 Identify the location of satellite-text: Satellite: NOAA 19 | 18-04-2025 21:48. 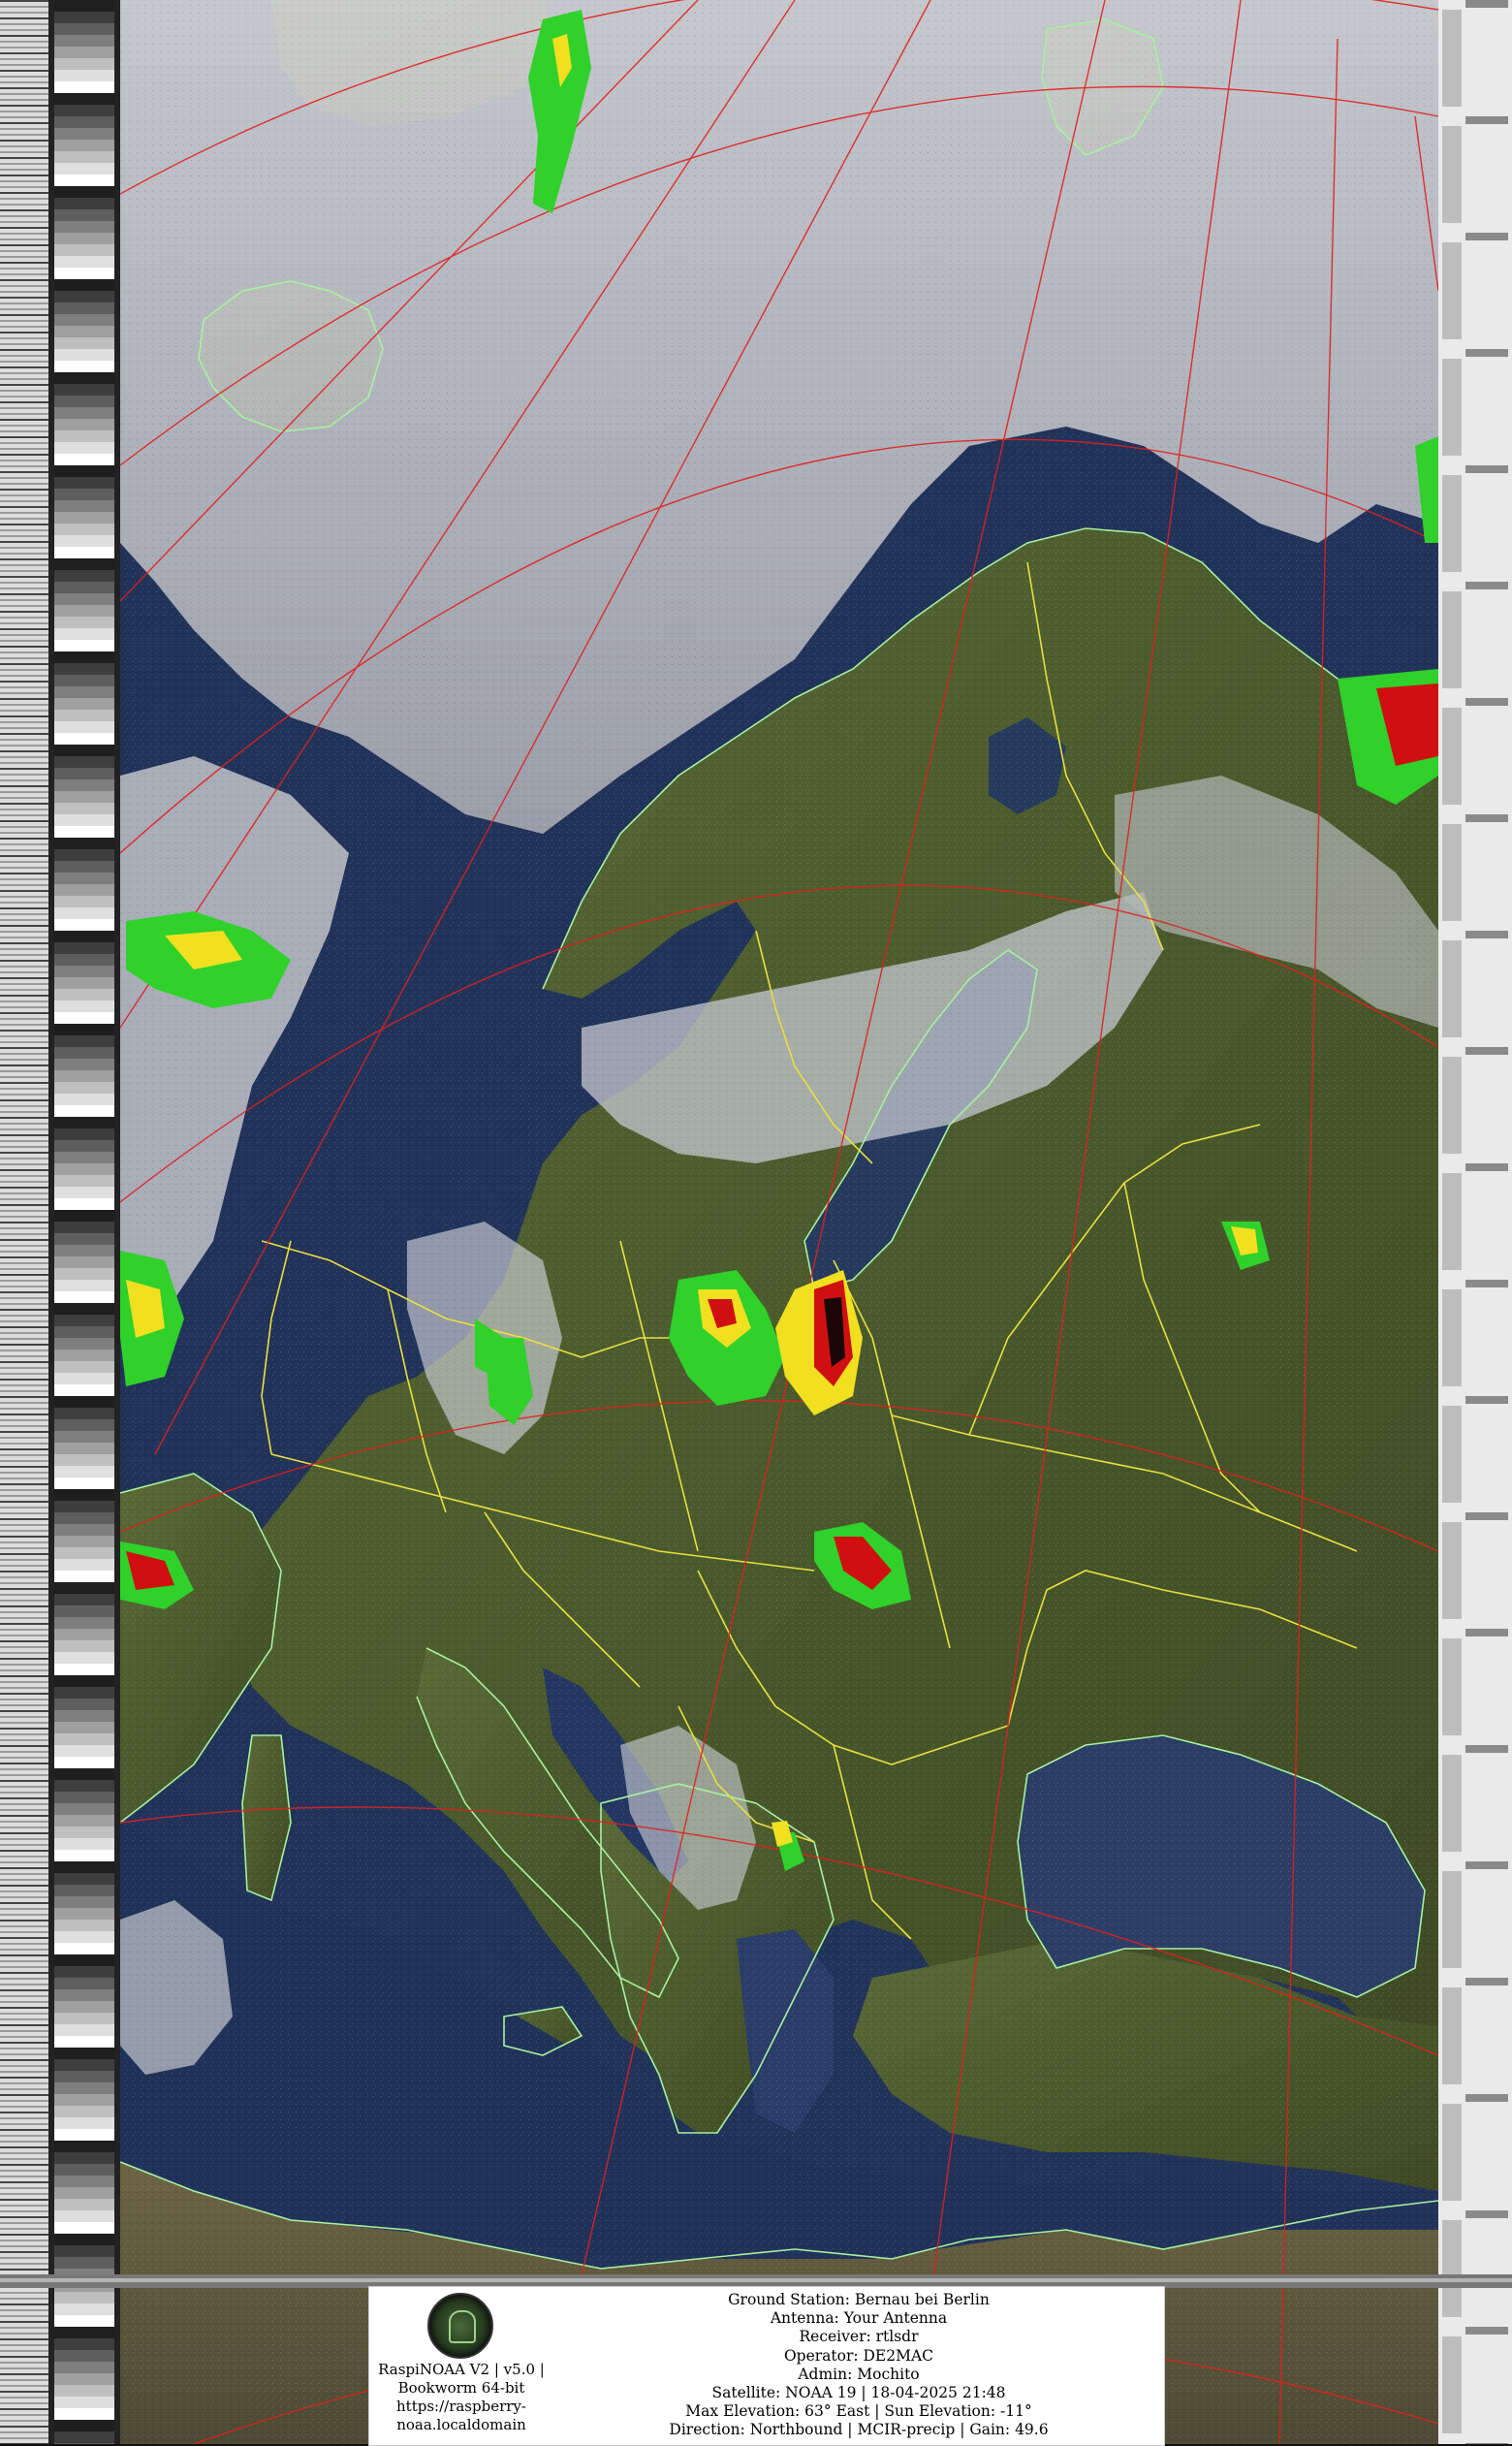
(858, 2393).